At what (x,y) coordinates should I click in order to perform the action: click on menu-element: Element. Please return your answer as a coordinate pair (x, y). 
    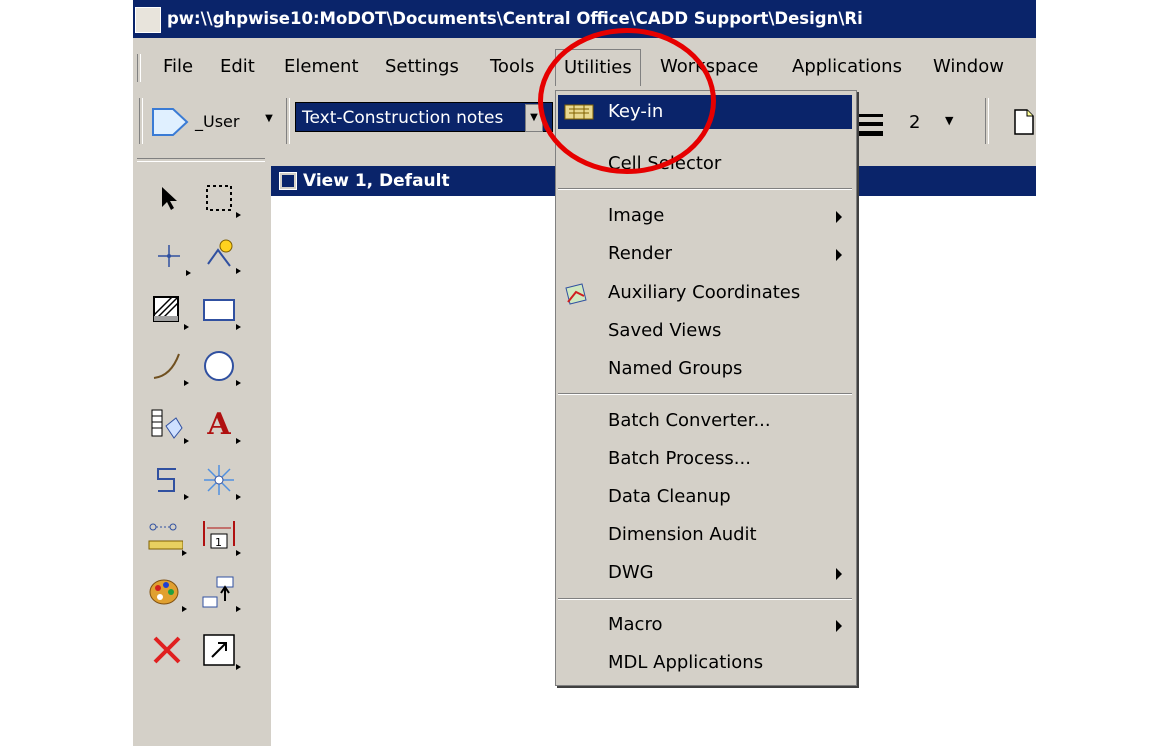
    Looking at the image, I should click on (321, 66).